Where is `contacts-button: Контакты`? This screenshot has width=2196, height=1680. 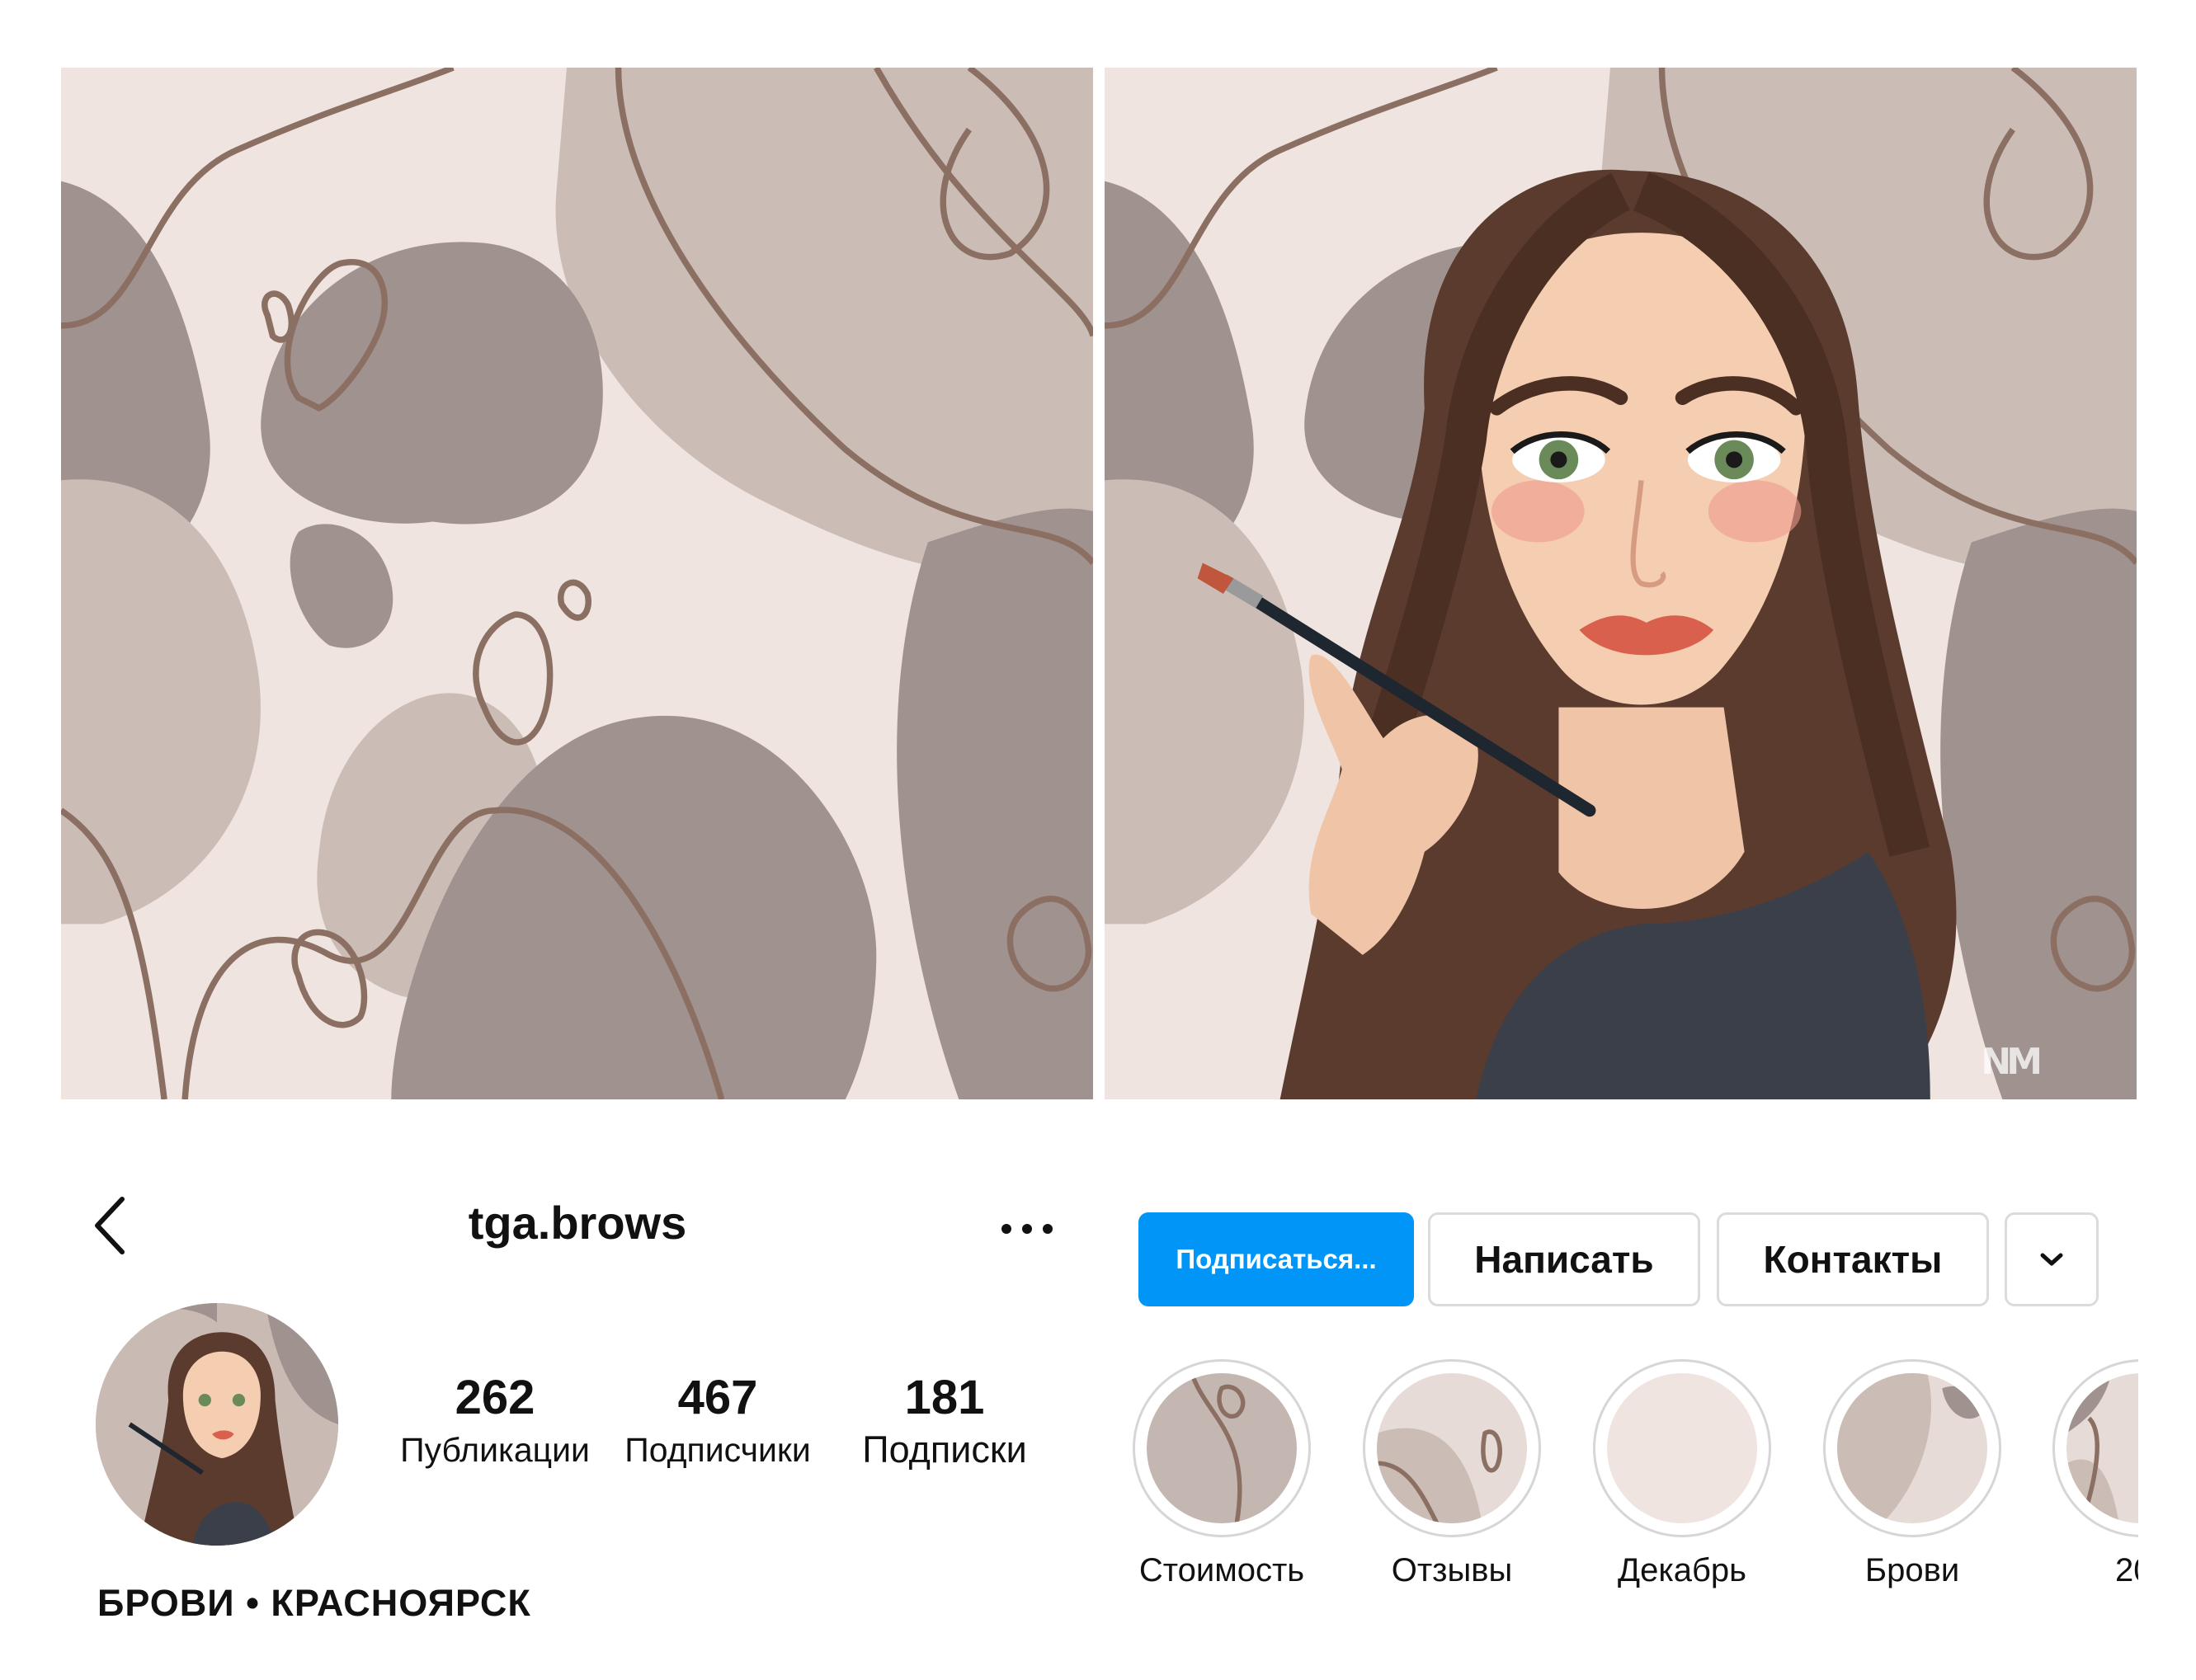 contacts-button: Контакты is located at coordinates (1853, 1259).